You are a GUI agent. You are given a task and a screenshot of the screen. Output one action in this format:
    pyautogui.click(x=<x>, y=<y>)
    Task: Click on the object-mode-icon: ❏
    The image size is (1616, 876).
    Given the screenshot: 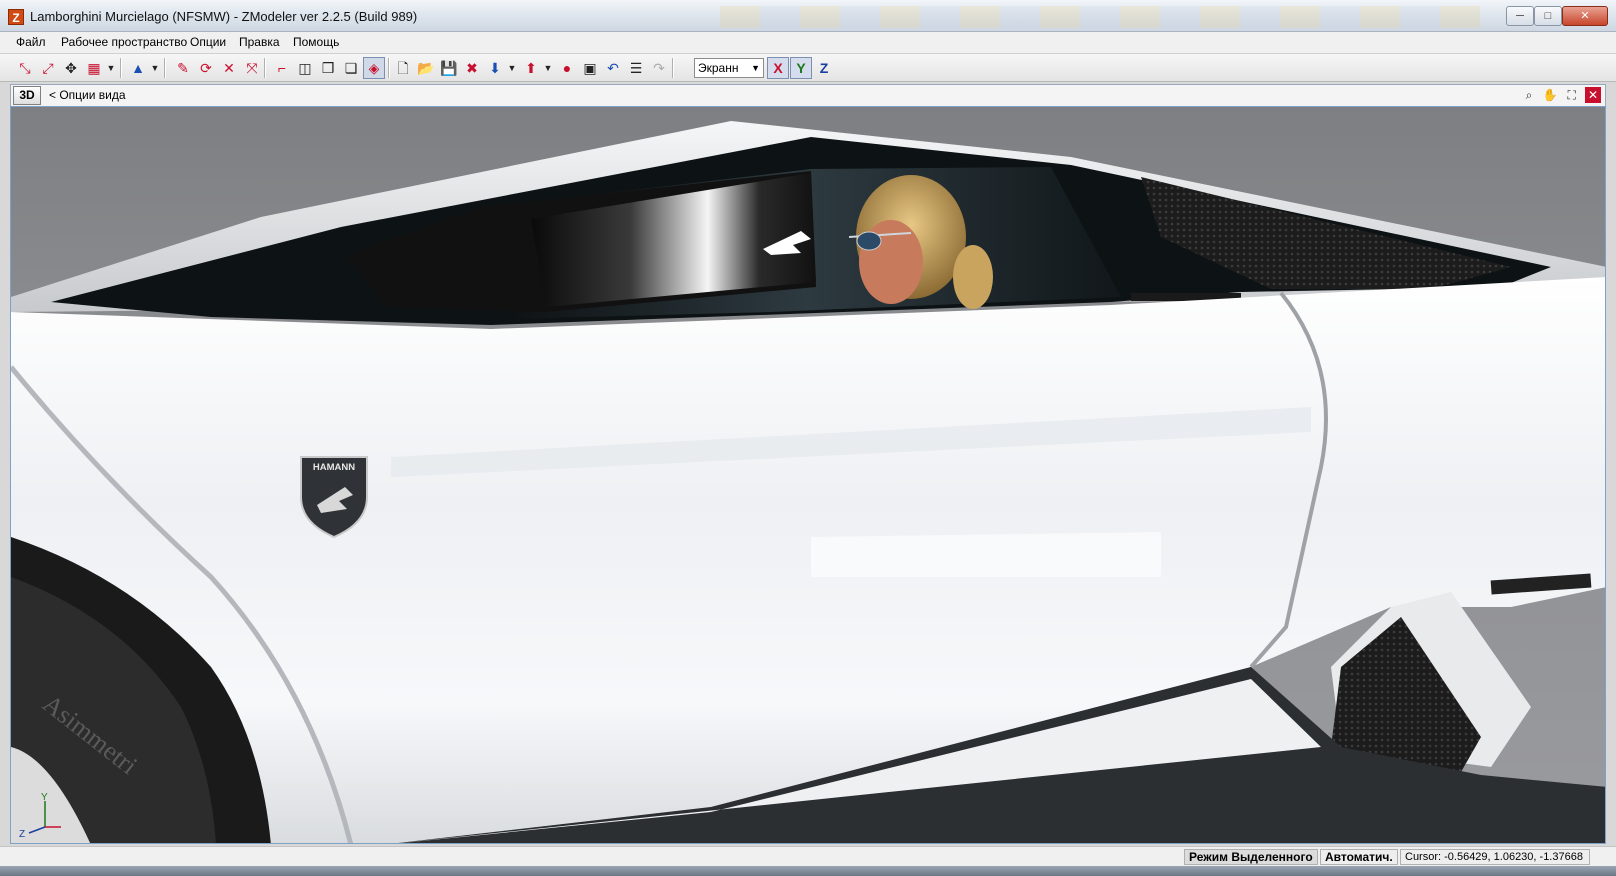 What is the action you would take?
    pyautogui.click(x=351, y=68)
    